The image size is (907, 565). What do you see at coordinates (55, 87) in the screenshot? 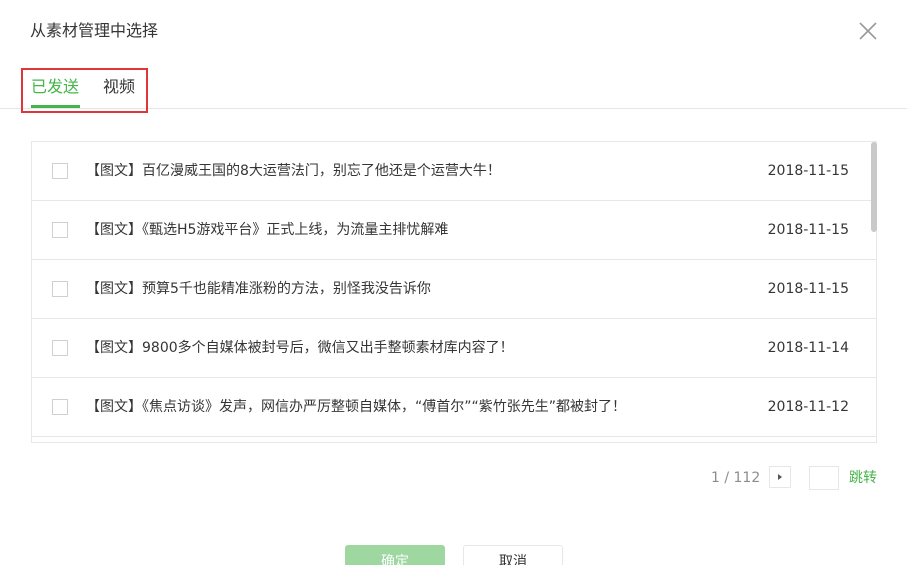
I see `tab-sent: 已发送` at bounding box center [55, 87].